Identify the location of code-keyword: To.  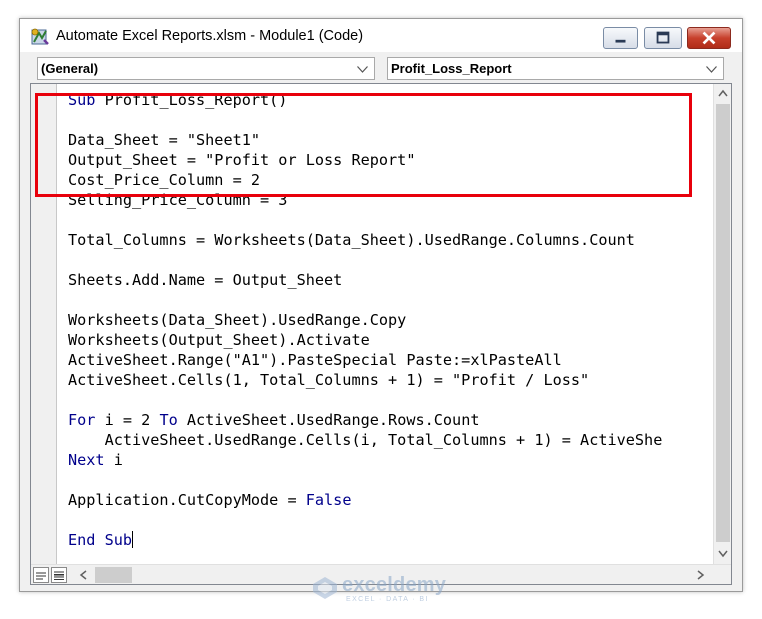
(168, 420).